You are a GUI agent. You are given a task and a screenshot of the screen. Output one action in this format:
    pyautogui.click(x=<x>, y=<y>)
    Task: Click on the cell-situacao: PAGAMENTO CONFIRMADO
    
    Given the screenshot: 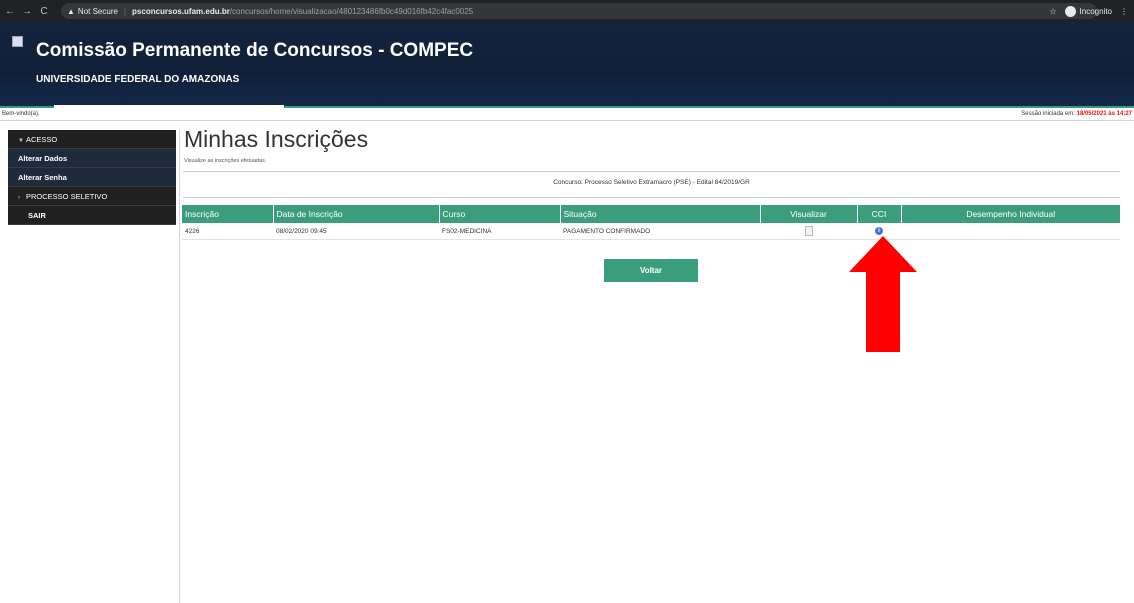 What is the action you would take?
    pyautogui.click(x=660, y=231)
    